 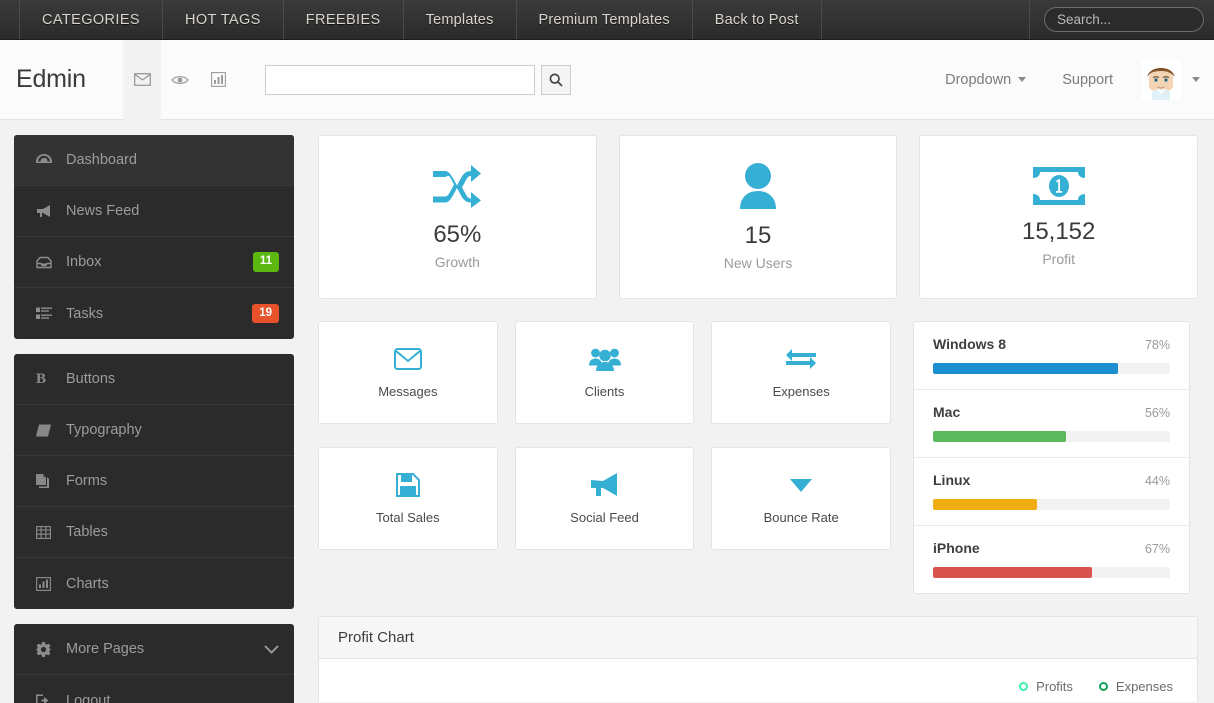 I want to click on sidebar-label: Tables, so click(x=87, y=532).